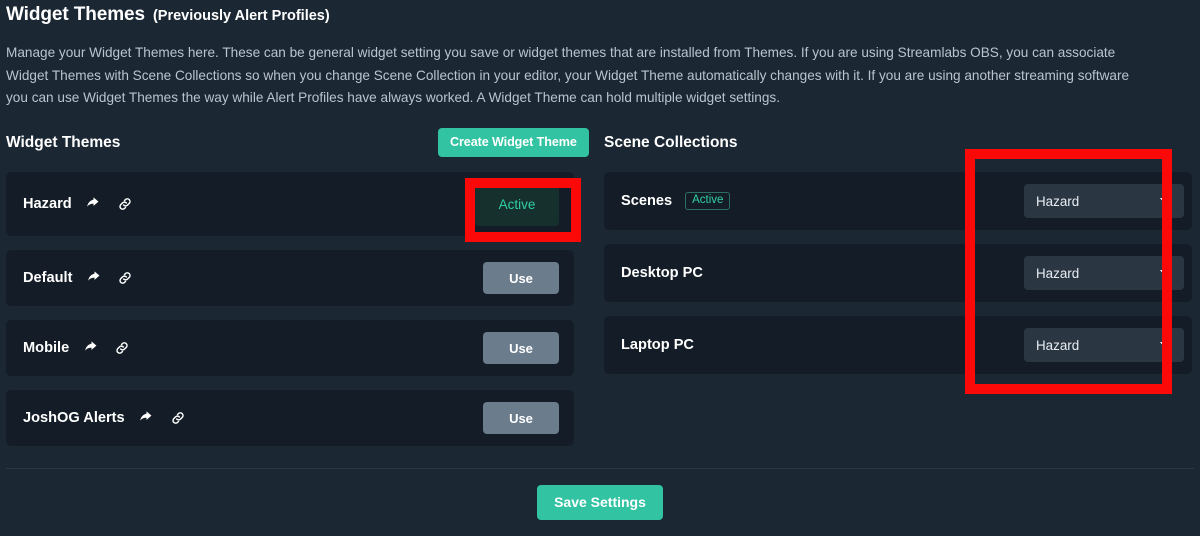 Image resolution: width=1200 pixels, height=536 pixels. What do you see at coordinates (902, 143) in the screenshot?
I see `scene-collections-header: Scene Collections` at bounding box center [902, 143].